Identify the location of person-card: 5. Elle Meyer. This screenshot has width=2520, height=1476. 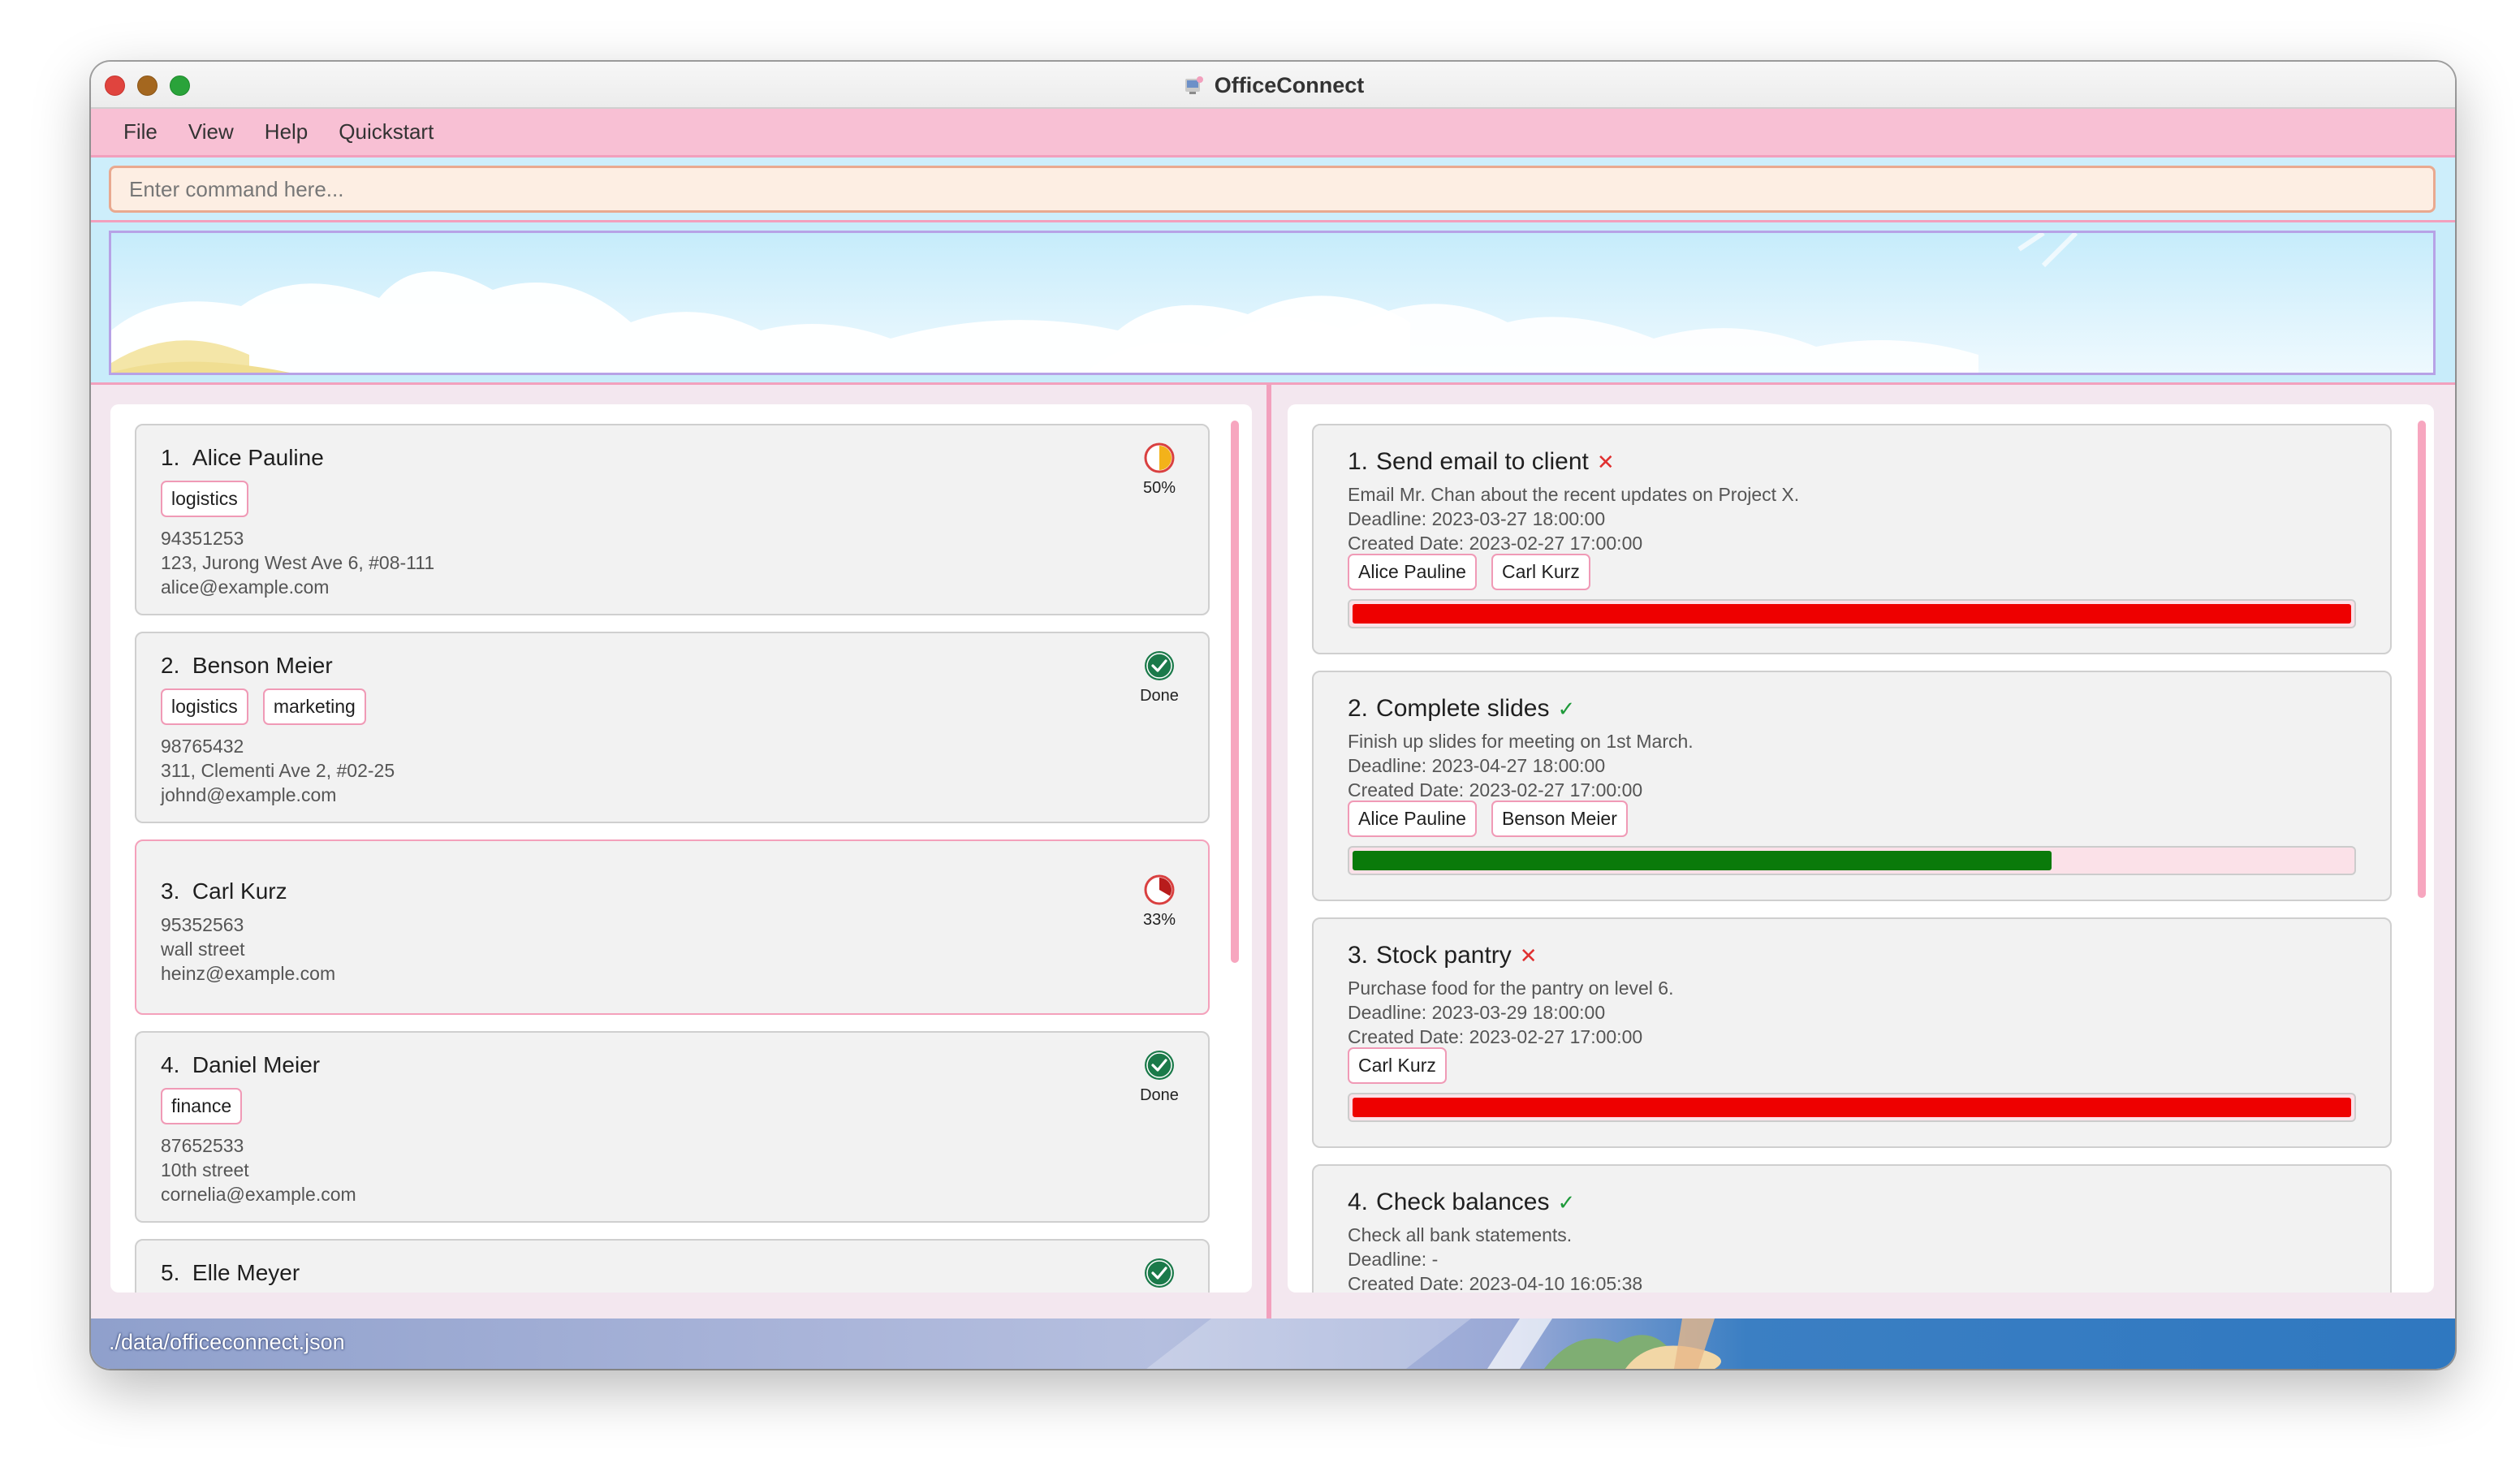
(672, 1266).